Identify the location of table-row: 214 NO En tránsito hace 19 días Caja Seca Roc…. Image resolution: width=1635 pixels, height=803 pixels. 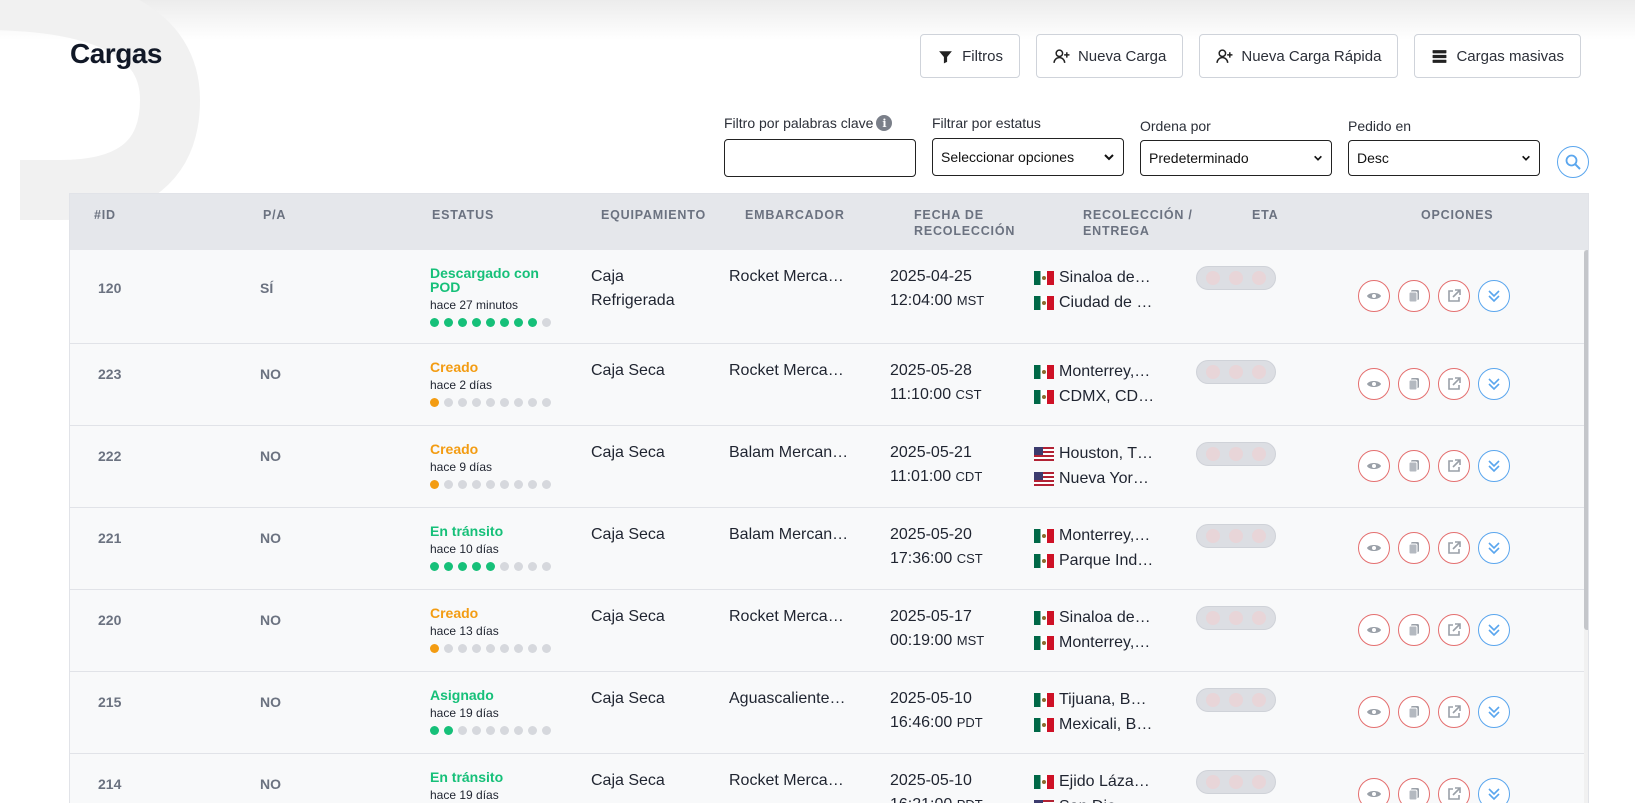
(827, 778).